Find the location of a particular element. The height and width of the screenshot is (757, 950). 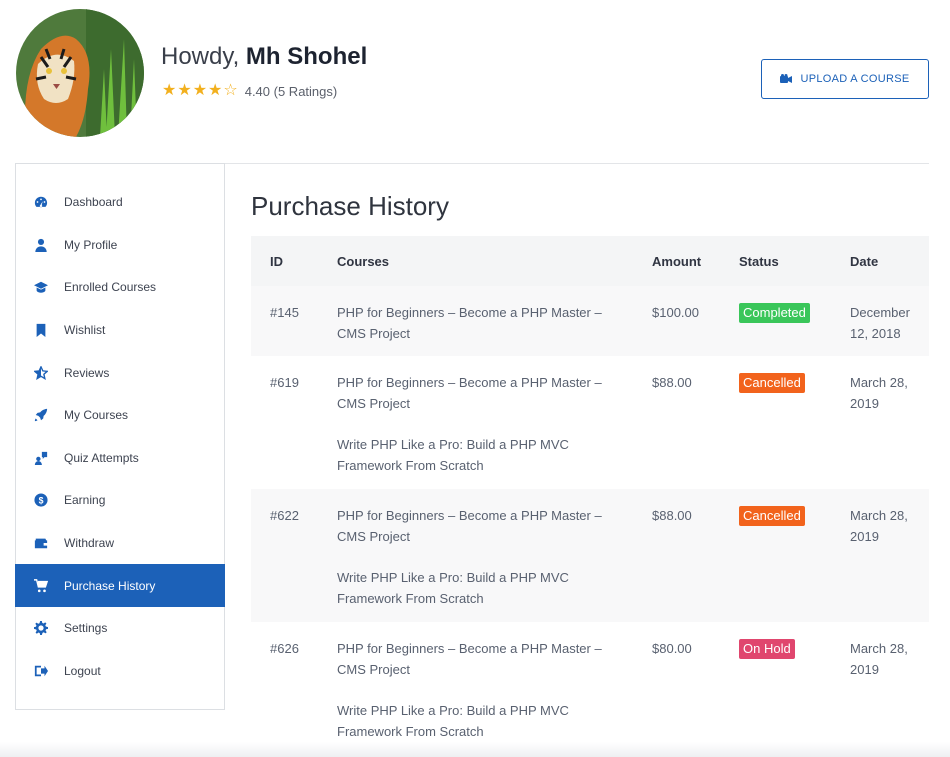

rating-text: 4.40 (5 Ratings) is located at coordinates (291, 91).